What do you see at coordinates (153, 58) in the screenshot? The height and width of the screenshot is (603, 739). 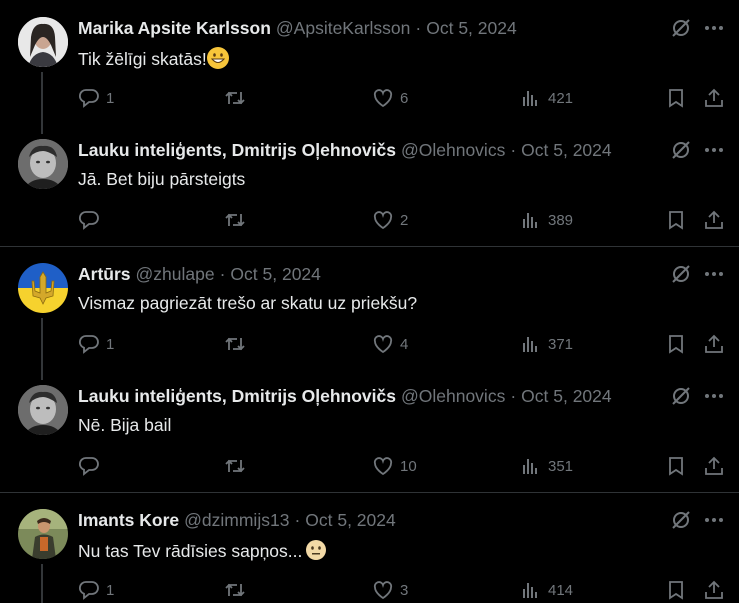 I see `tweet-text: Tik žēlīgi skatās!` at bounding box center [153, 58].